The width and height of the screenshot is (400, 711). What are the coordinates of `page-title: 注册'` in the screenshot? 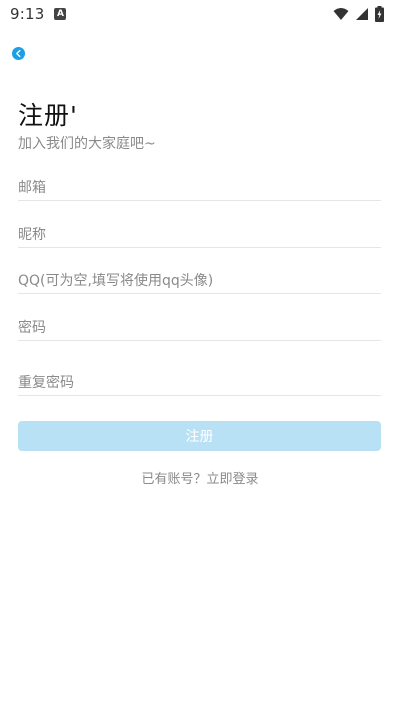 It's located at (48, 115).